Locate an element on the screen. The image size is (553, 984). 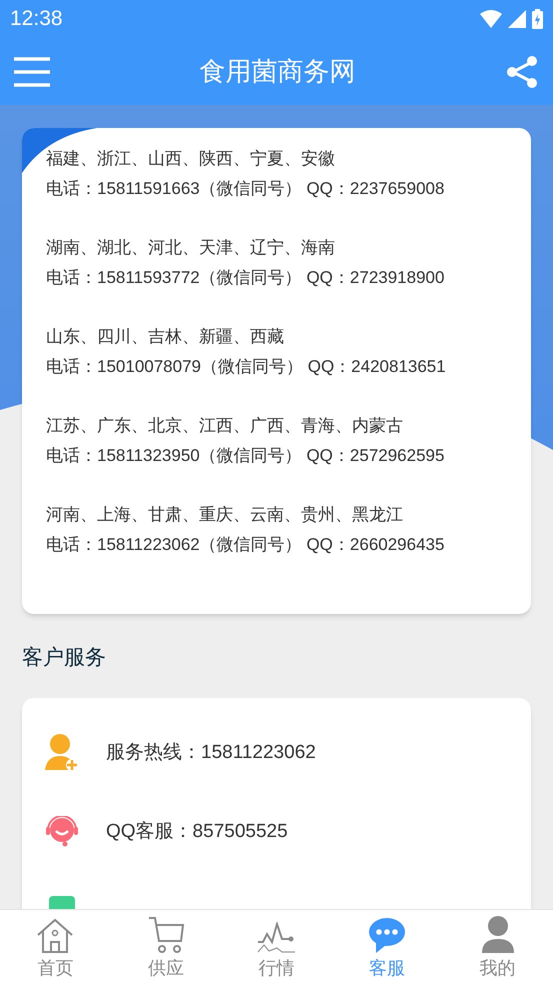
contact-line: 电话：15010078079（微信同号） QQ：2420813651 is located at coordinates (246, 367).